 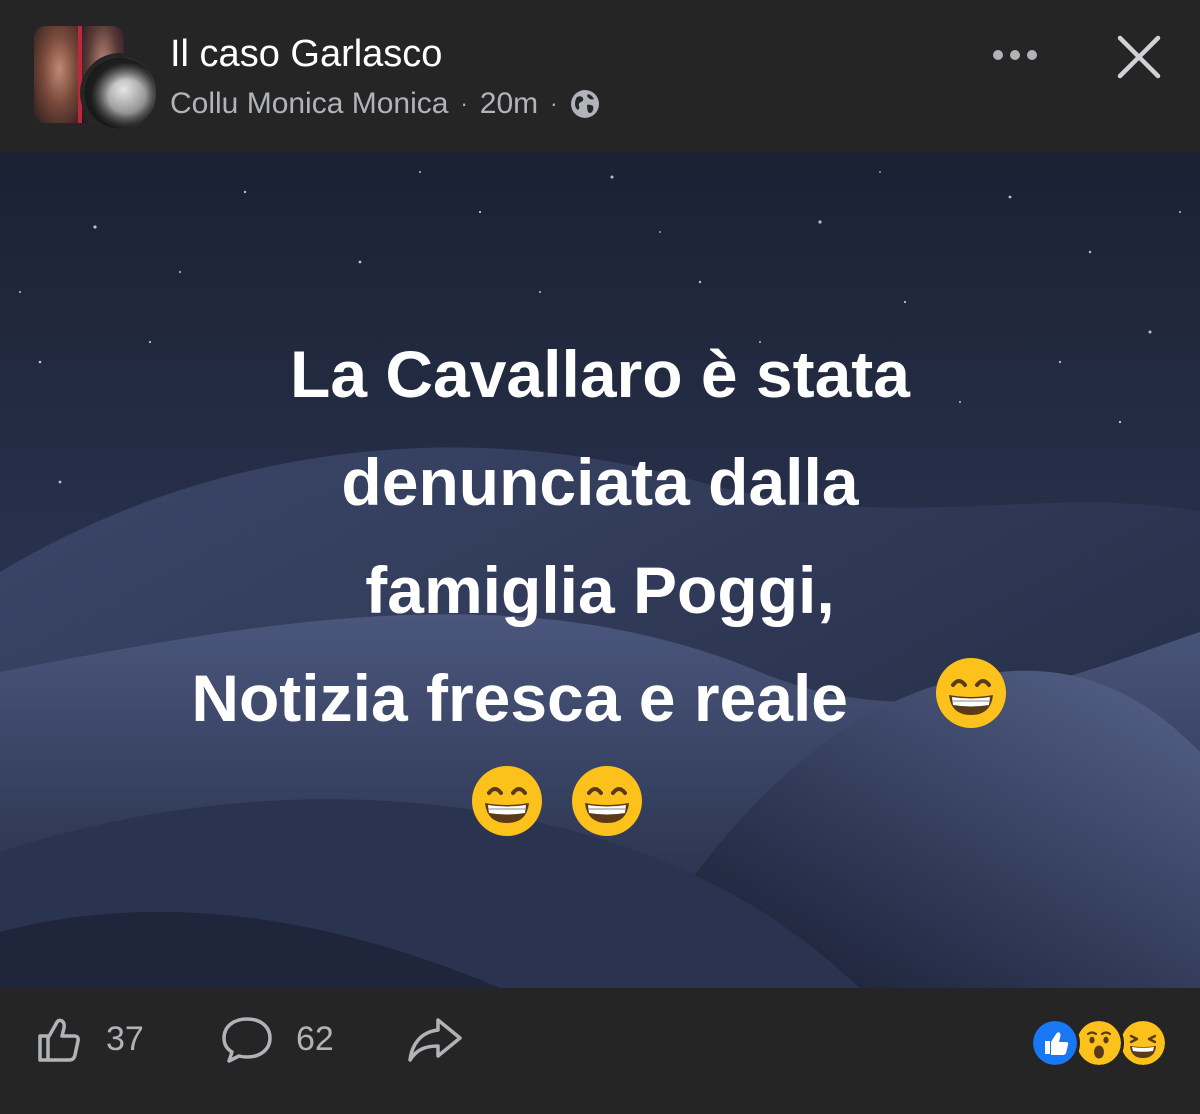 What do you see at coordinates (585, 104) in the screenshot?
I see `globe-icon` at bounding box center [585, 104].